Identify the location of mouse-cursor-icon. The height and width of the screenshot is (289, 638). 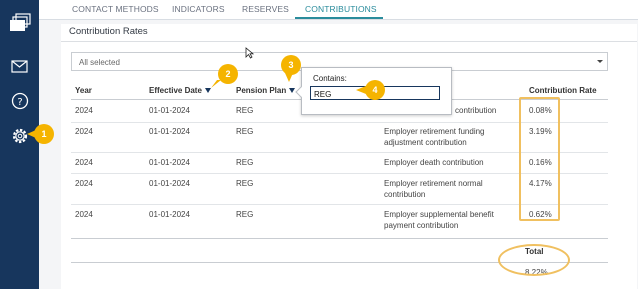
(249, 53).